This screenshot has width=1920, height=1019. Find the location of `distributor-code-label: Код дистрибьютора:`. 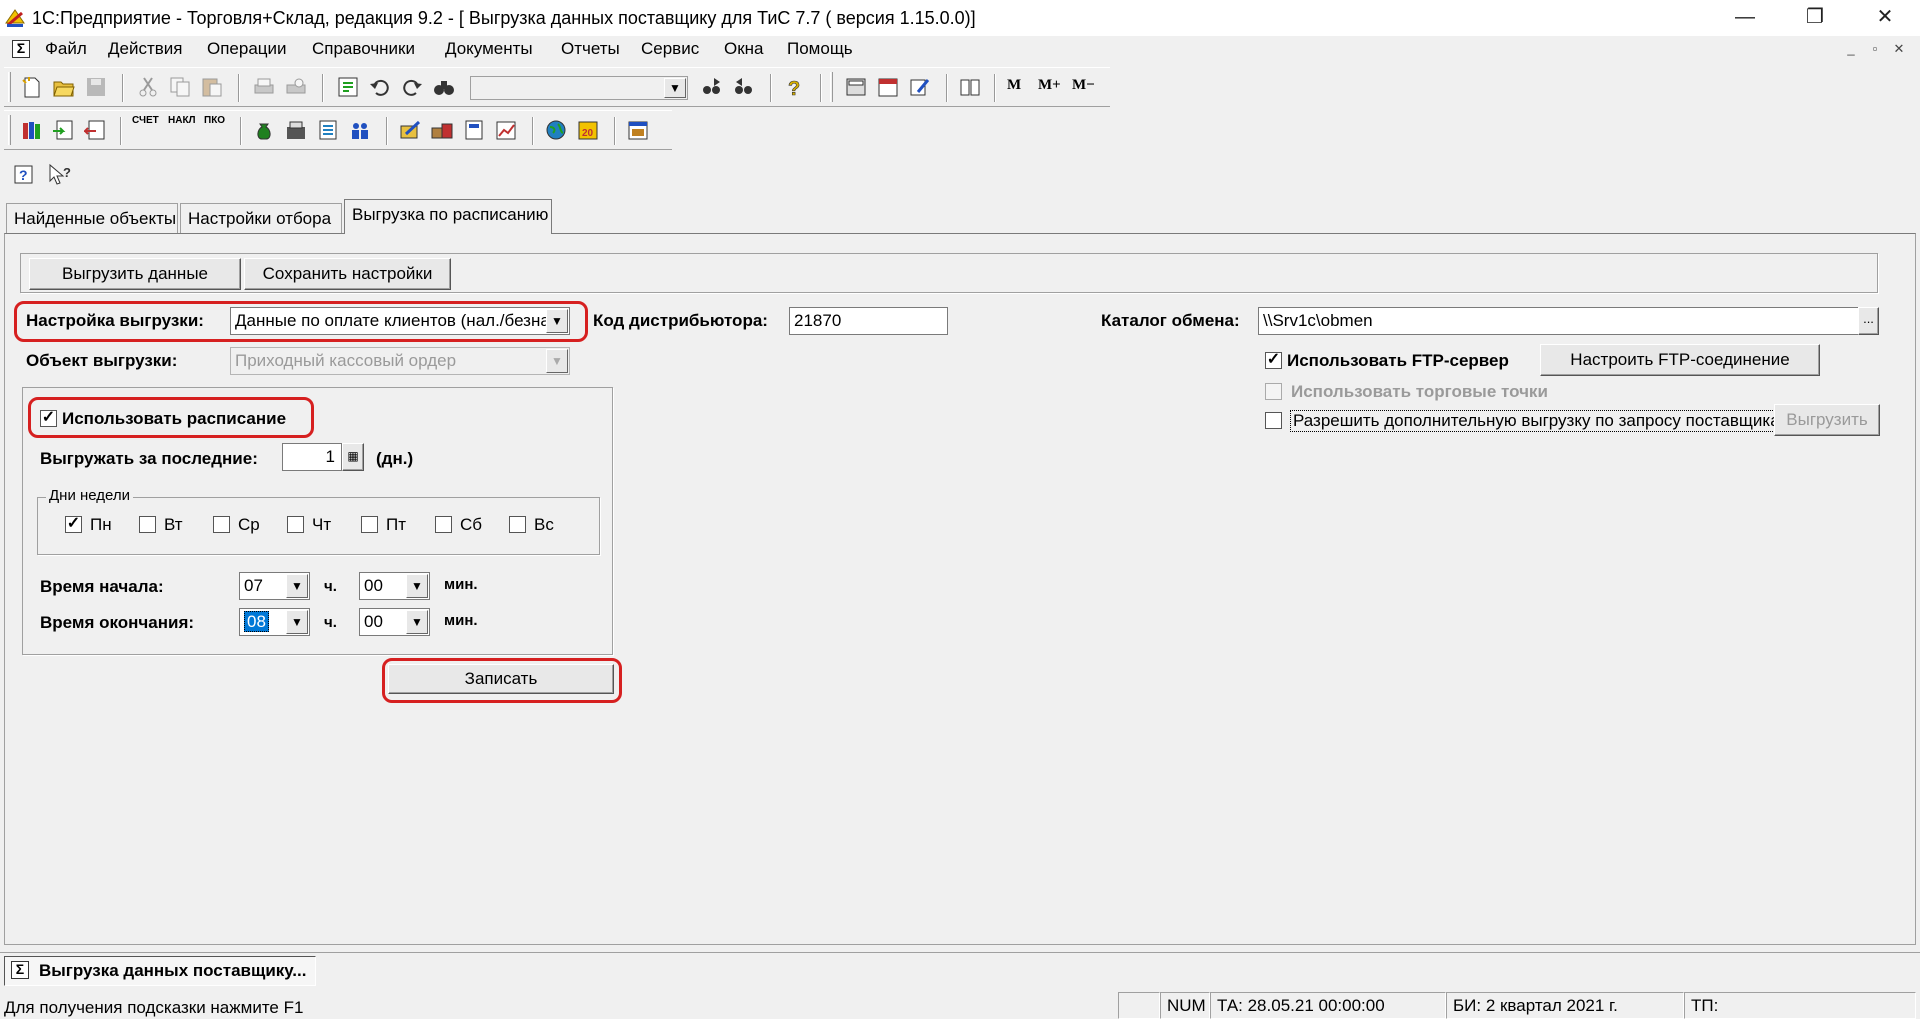

distributor-code-label: Код дистрибьютора: is located at coordinates (680, 320).